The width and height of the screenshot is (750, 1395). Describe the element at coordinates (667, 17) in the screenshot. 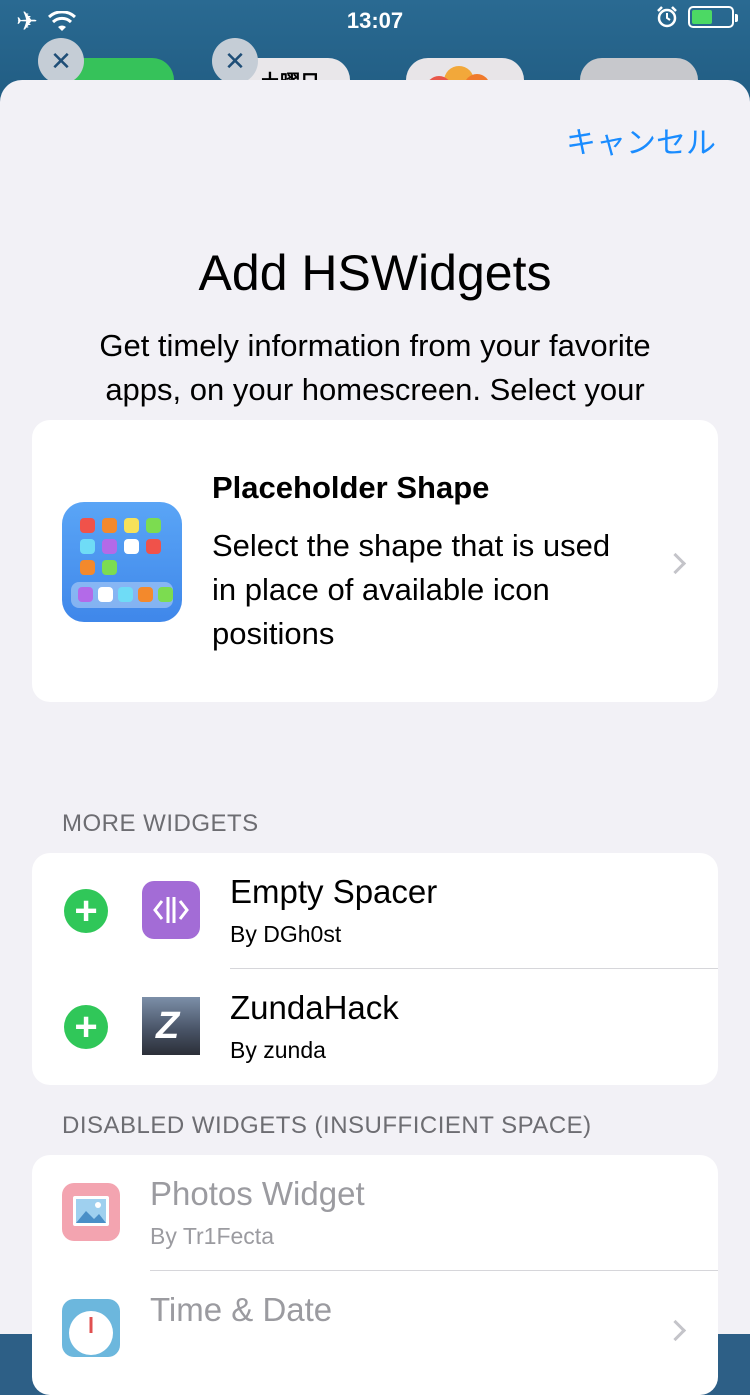

I see `alarm-icon` at that location.